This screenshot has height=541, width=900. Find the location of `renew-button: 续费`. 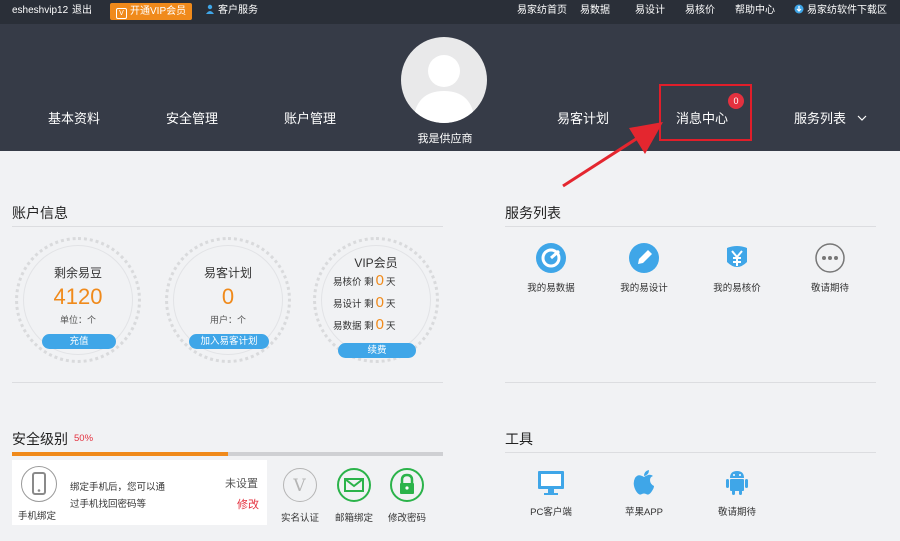

renew-button: 续费 is located at coordinates (377, 350).